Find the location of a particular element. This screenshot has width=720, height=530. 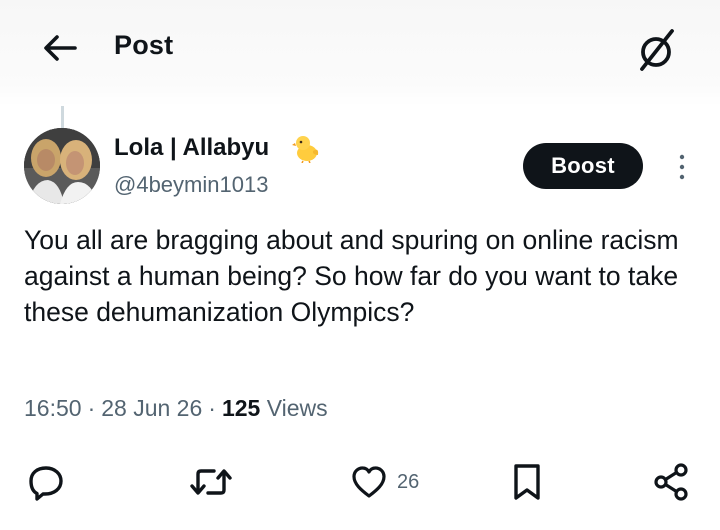

share-icon is located at coordinates (671, 482).